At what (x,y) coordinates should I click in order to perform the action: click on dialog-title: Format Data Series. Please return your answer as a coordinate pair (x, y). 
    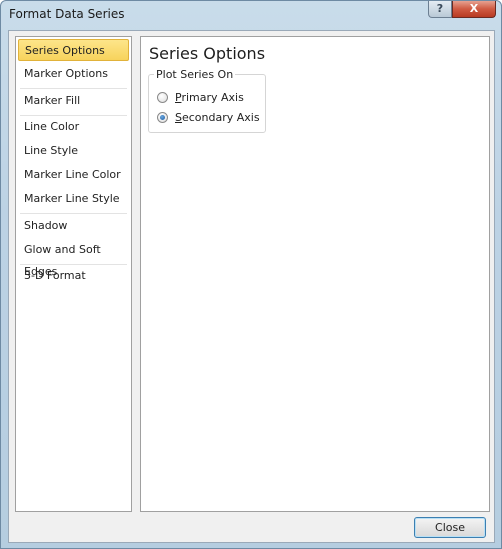
    Looking at the image, I should click on (67, 14).